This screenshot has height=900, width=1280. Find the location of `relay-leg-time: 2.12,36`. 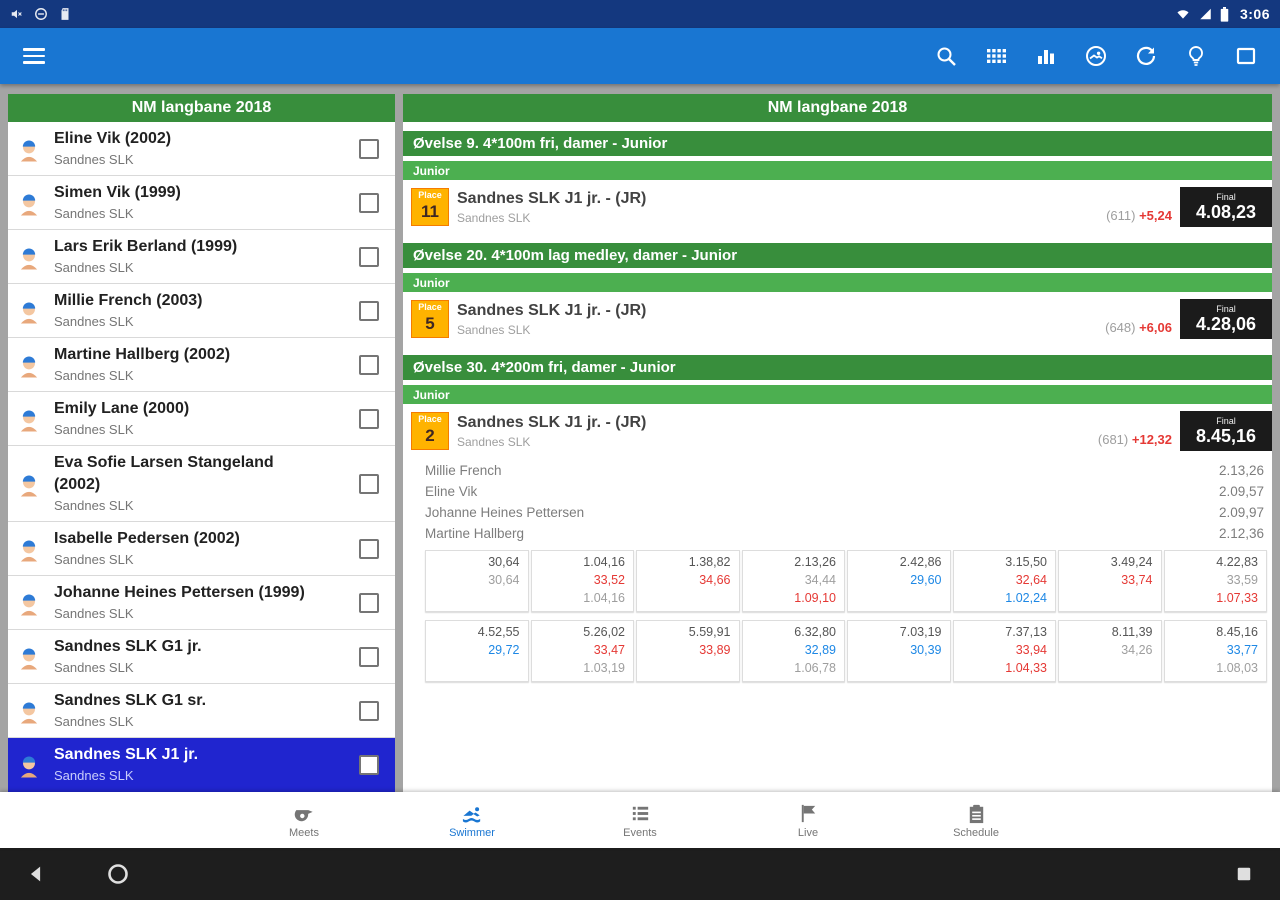

relay-leg-time: 2.12,36 is located at coordinates (1241, 533).